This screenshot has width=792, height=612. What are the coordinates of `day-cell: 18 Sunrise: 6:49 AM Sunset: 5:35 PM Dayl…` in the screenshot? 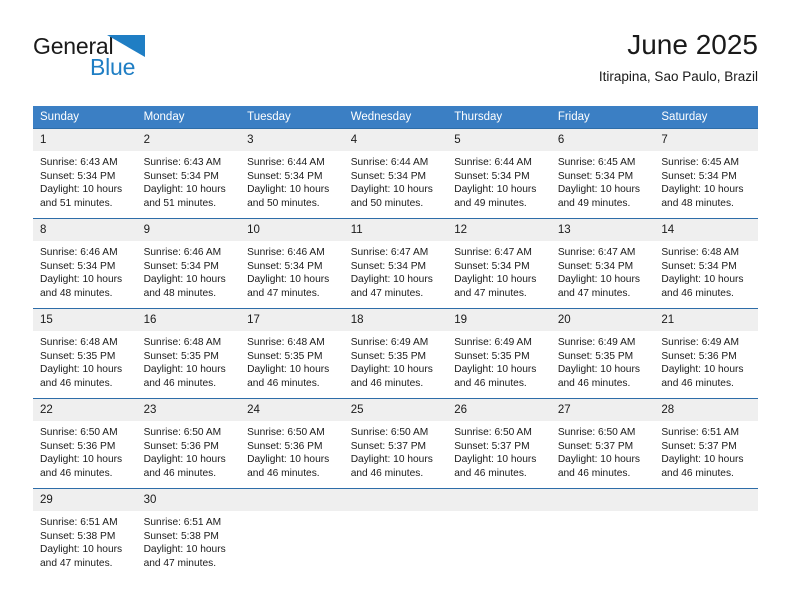 It's located at (395, 353).